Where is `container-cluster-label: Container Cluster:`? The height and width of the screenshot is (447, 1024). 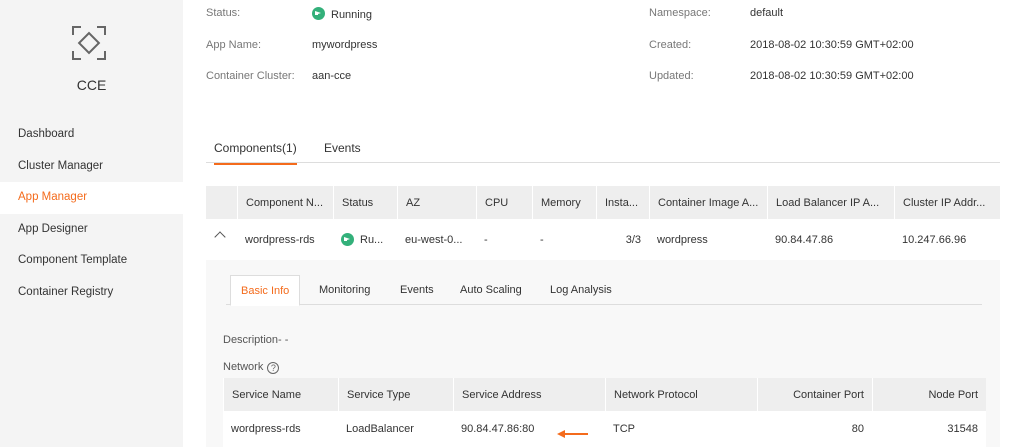
container-cluster-label: Container Cluster: is located at coordinates (250, 76).